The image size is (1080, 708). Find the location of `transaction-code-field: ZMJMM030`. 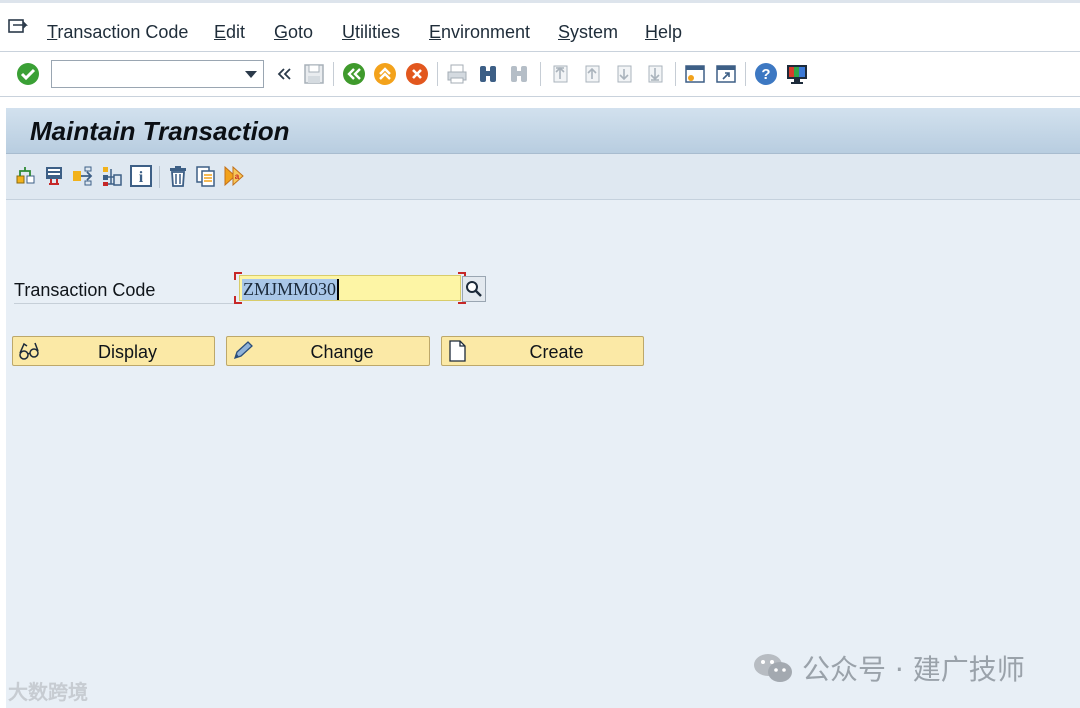

transaction-code-field: ZMJMM030 is located at coordinates (350, 288).